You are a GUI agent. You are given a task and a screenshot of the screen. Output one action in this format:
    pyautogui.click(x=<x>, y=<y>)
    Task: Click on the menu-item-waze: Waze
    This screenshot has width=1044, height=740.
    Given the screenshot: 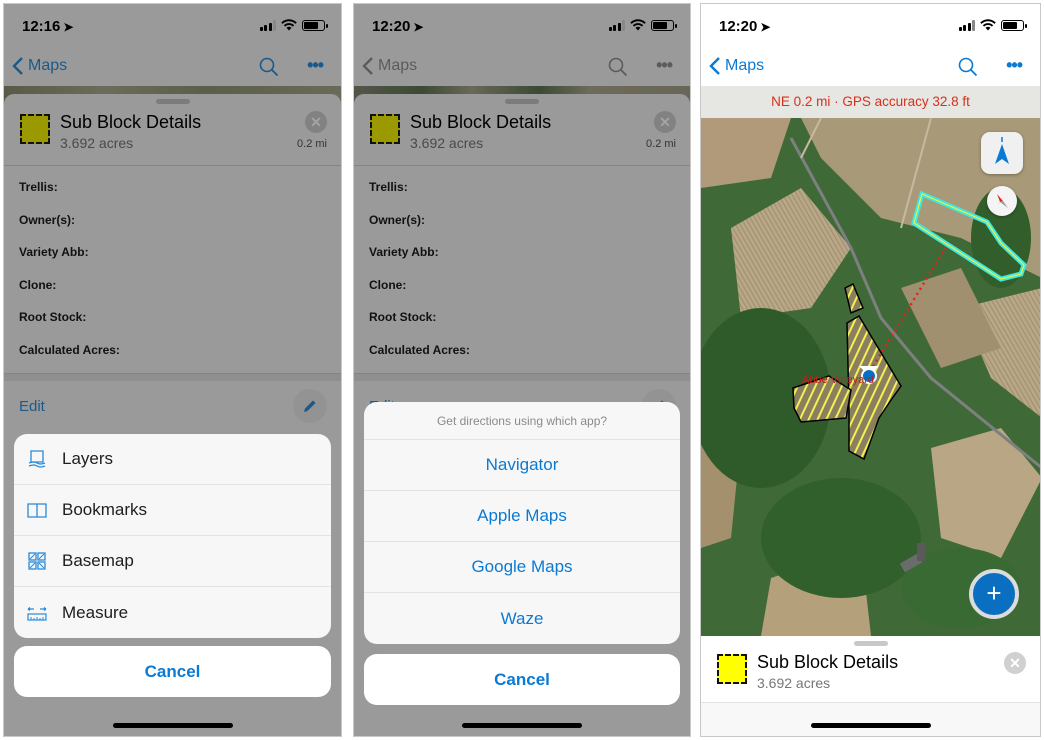 What is the action you would take?
    pyautogui.click(x=522, y=618)
    